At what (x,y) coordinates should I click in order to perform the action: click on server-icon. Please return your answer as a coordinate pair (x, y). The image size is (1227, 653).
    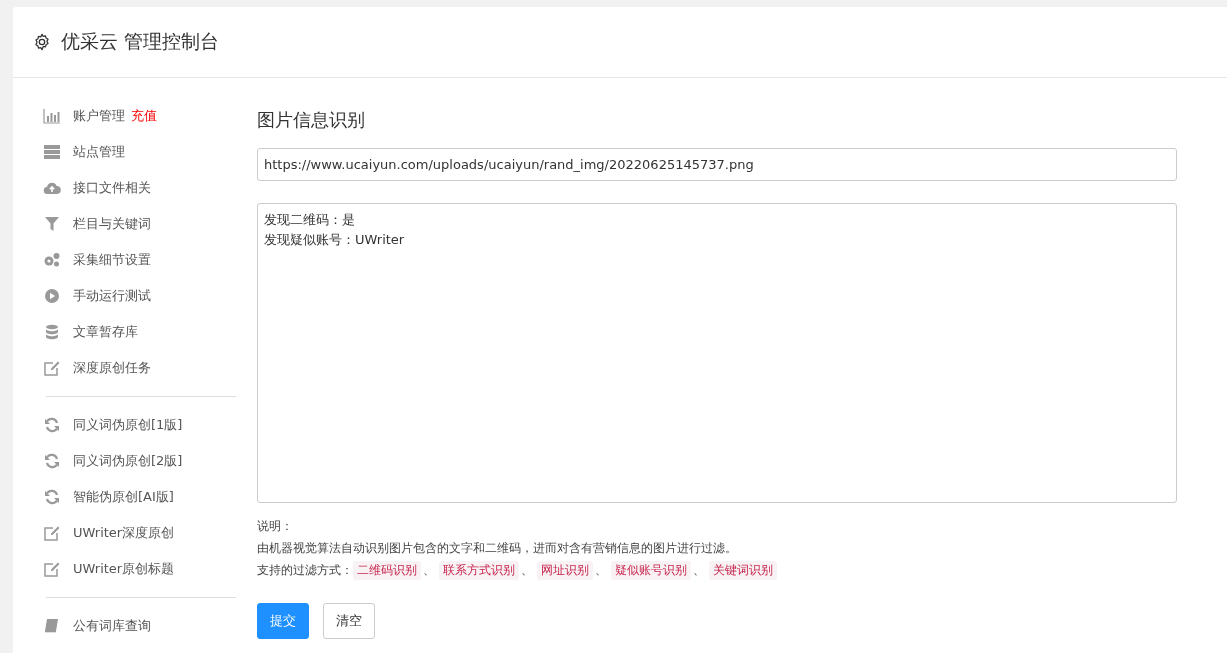
    Looking at the image, I should click on (52, 152).